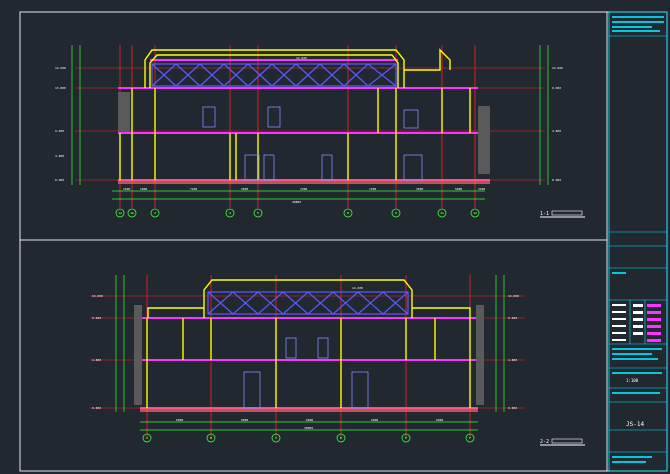 This screenshot has width=670, height=474. I want to click on level-mark: 13.800, so click(60, 88).